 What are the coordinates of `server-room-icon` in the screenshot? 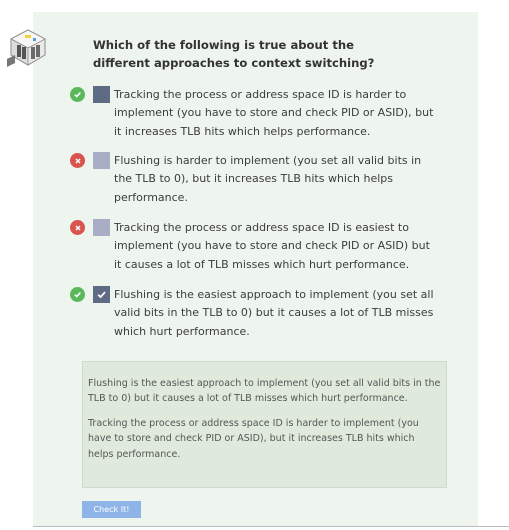 It's located at (26, 48).